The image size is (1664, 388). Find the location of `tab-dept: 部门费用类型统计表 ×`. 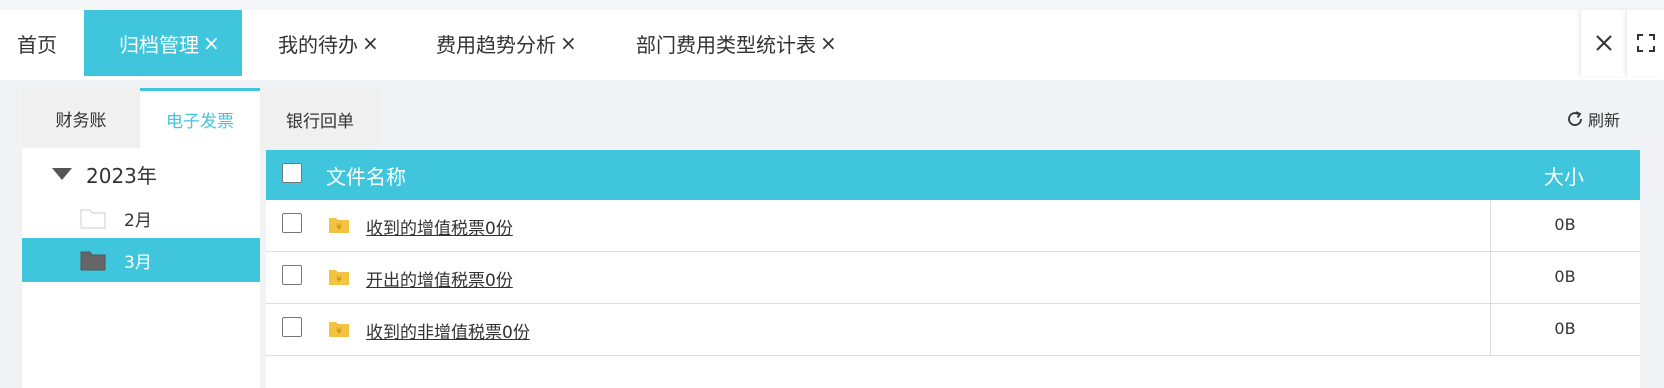

tab-dept: 部门费用类型统计表 × is located at coordinates (727, 43).